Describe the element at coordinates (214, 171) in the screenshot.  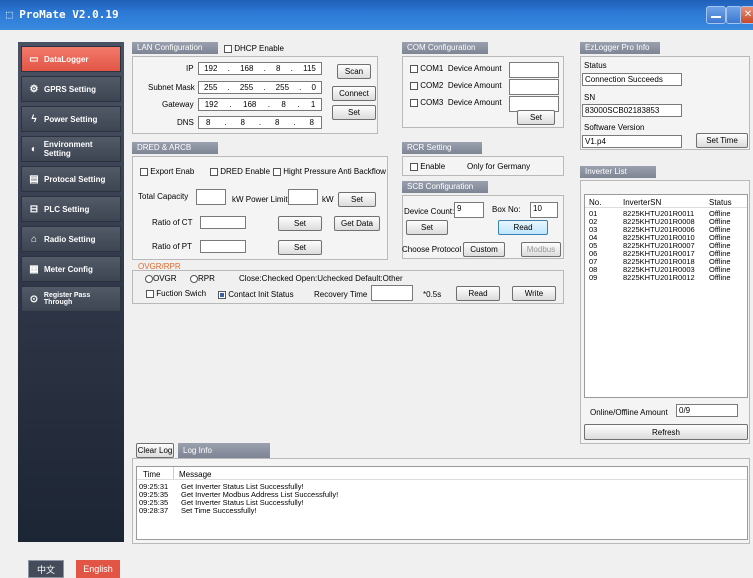
I see `dred-enable-checkbox` at that location.